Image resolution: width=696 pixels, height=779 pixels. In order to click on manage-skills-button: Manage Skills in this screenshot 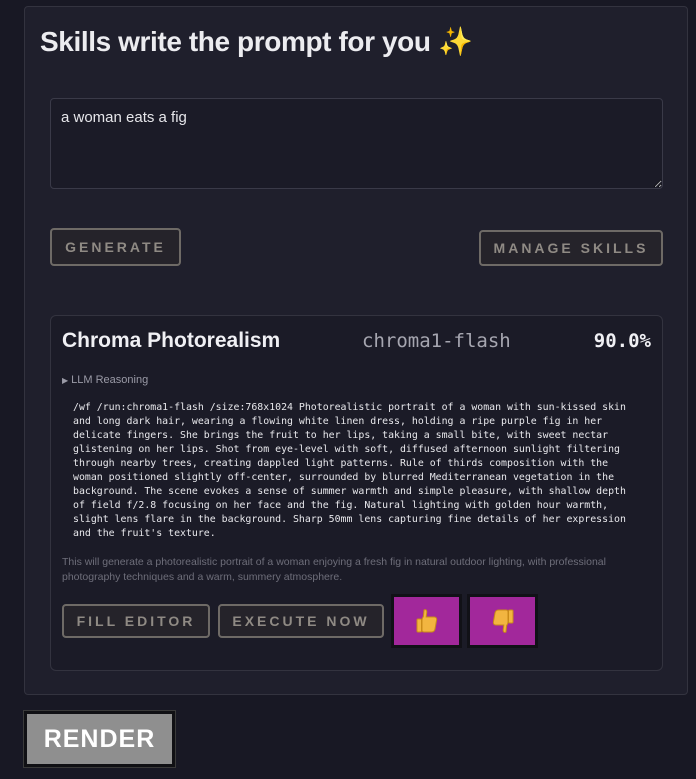, I will do `click(571, 248)`.